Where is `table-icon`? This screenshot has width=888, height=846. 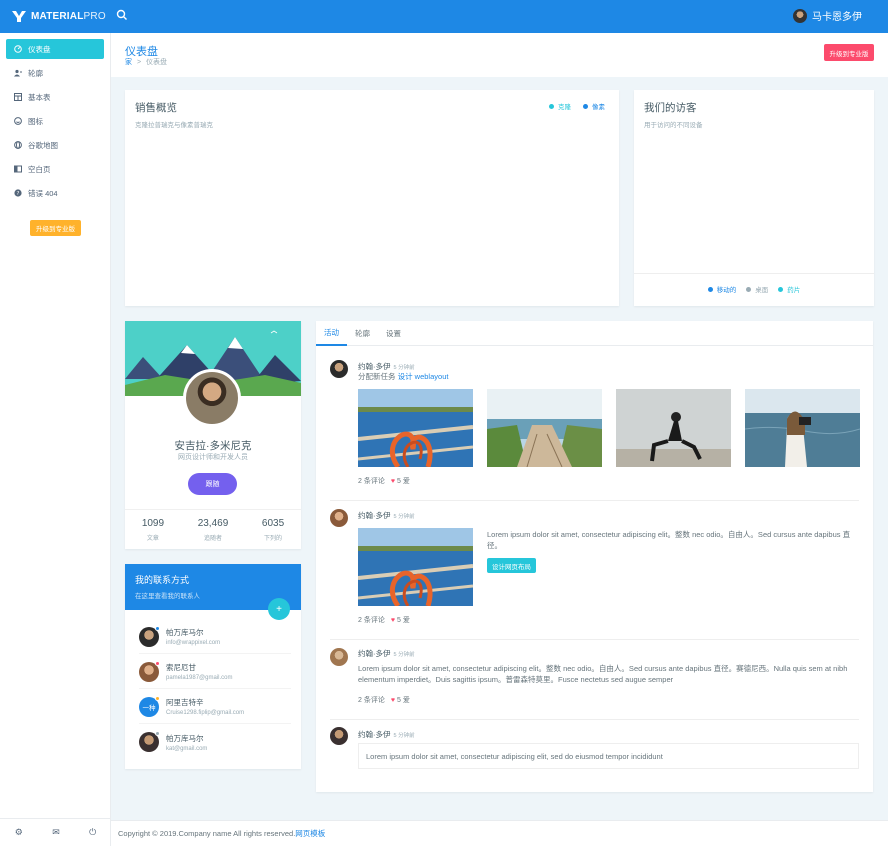 table-icon is located at coordinates (18, 97).